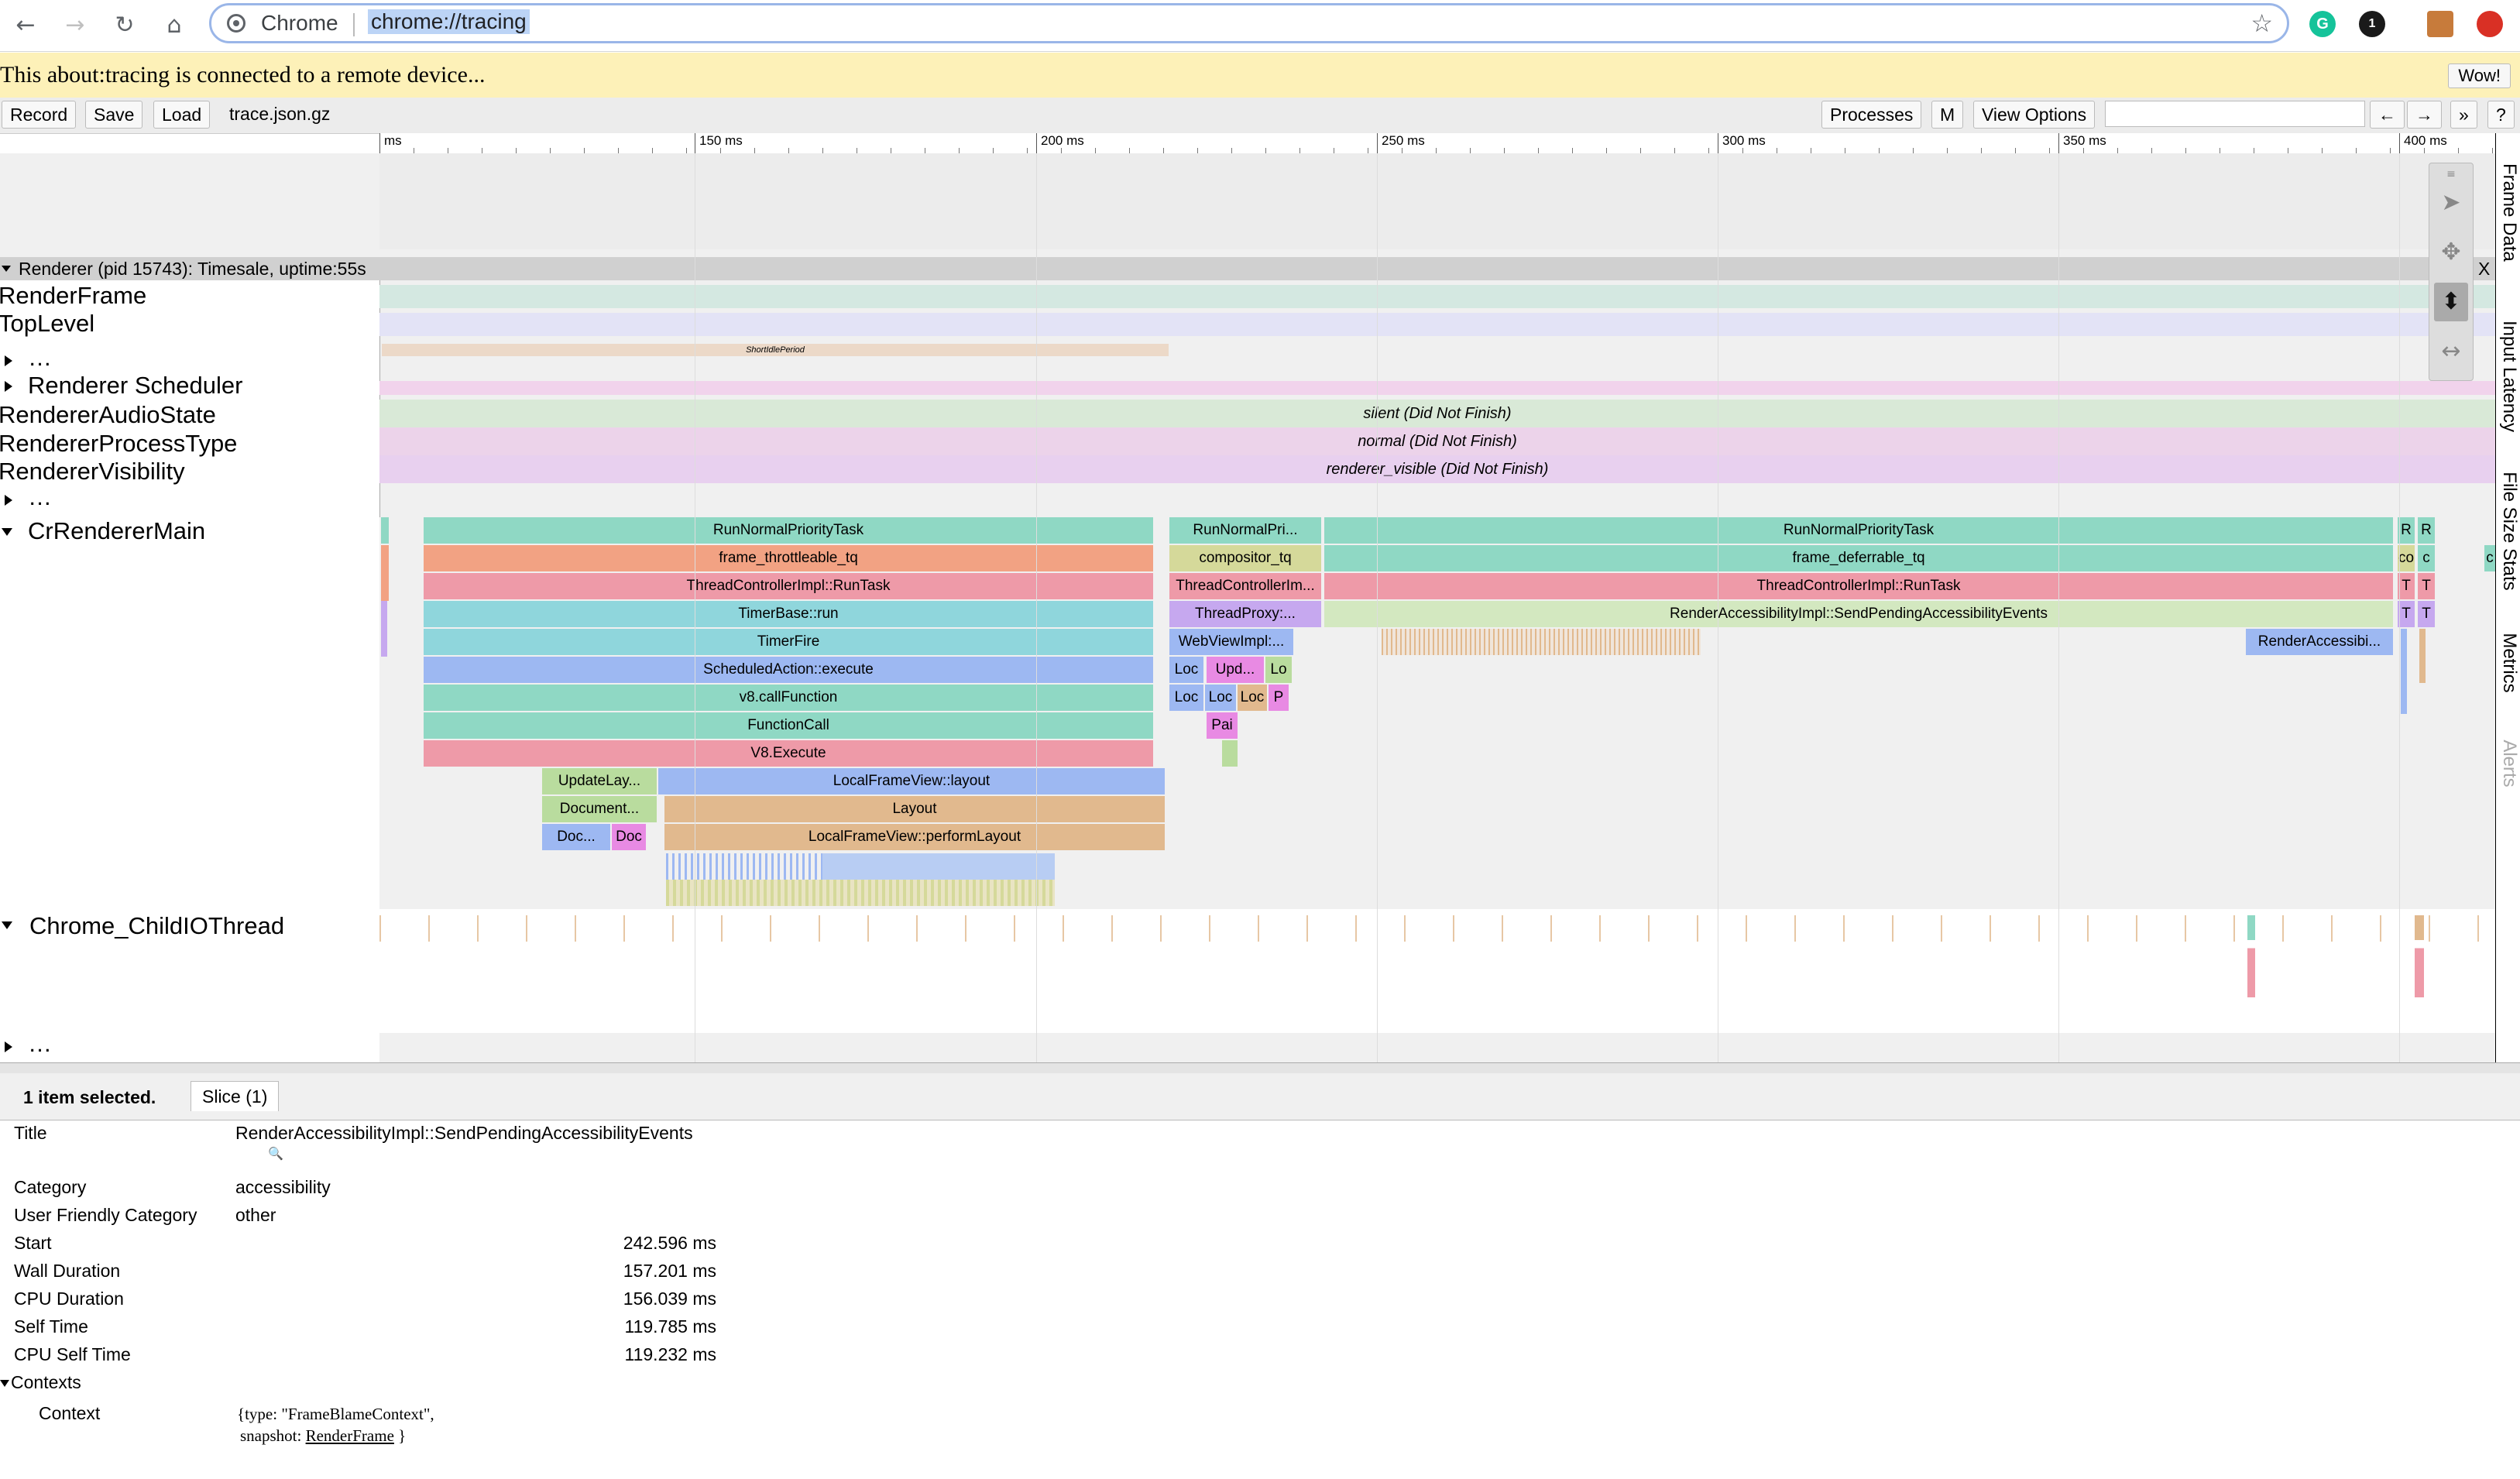 The width and height of the screenshot is (2520, 1479). Describe the element at coordinates (2484, 269) in the screenshot. I see `close-process-button: X` at that location.